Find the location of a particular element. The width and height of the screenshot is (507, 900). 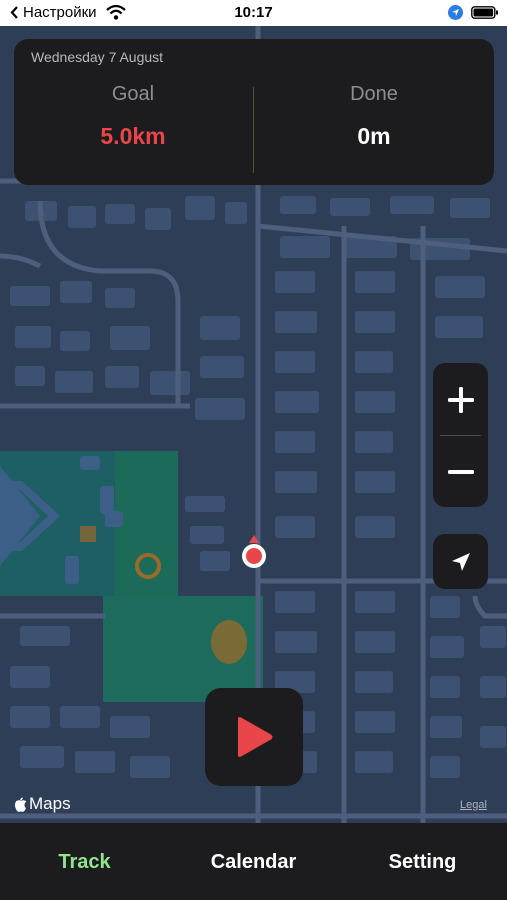

zoom-out-button is located at coordinates (460, 472).